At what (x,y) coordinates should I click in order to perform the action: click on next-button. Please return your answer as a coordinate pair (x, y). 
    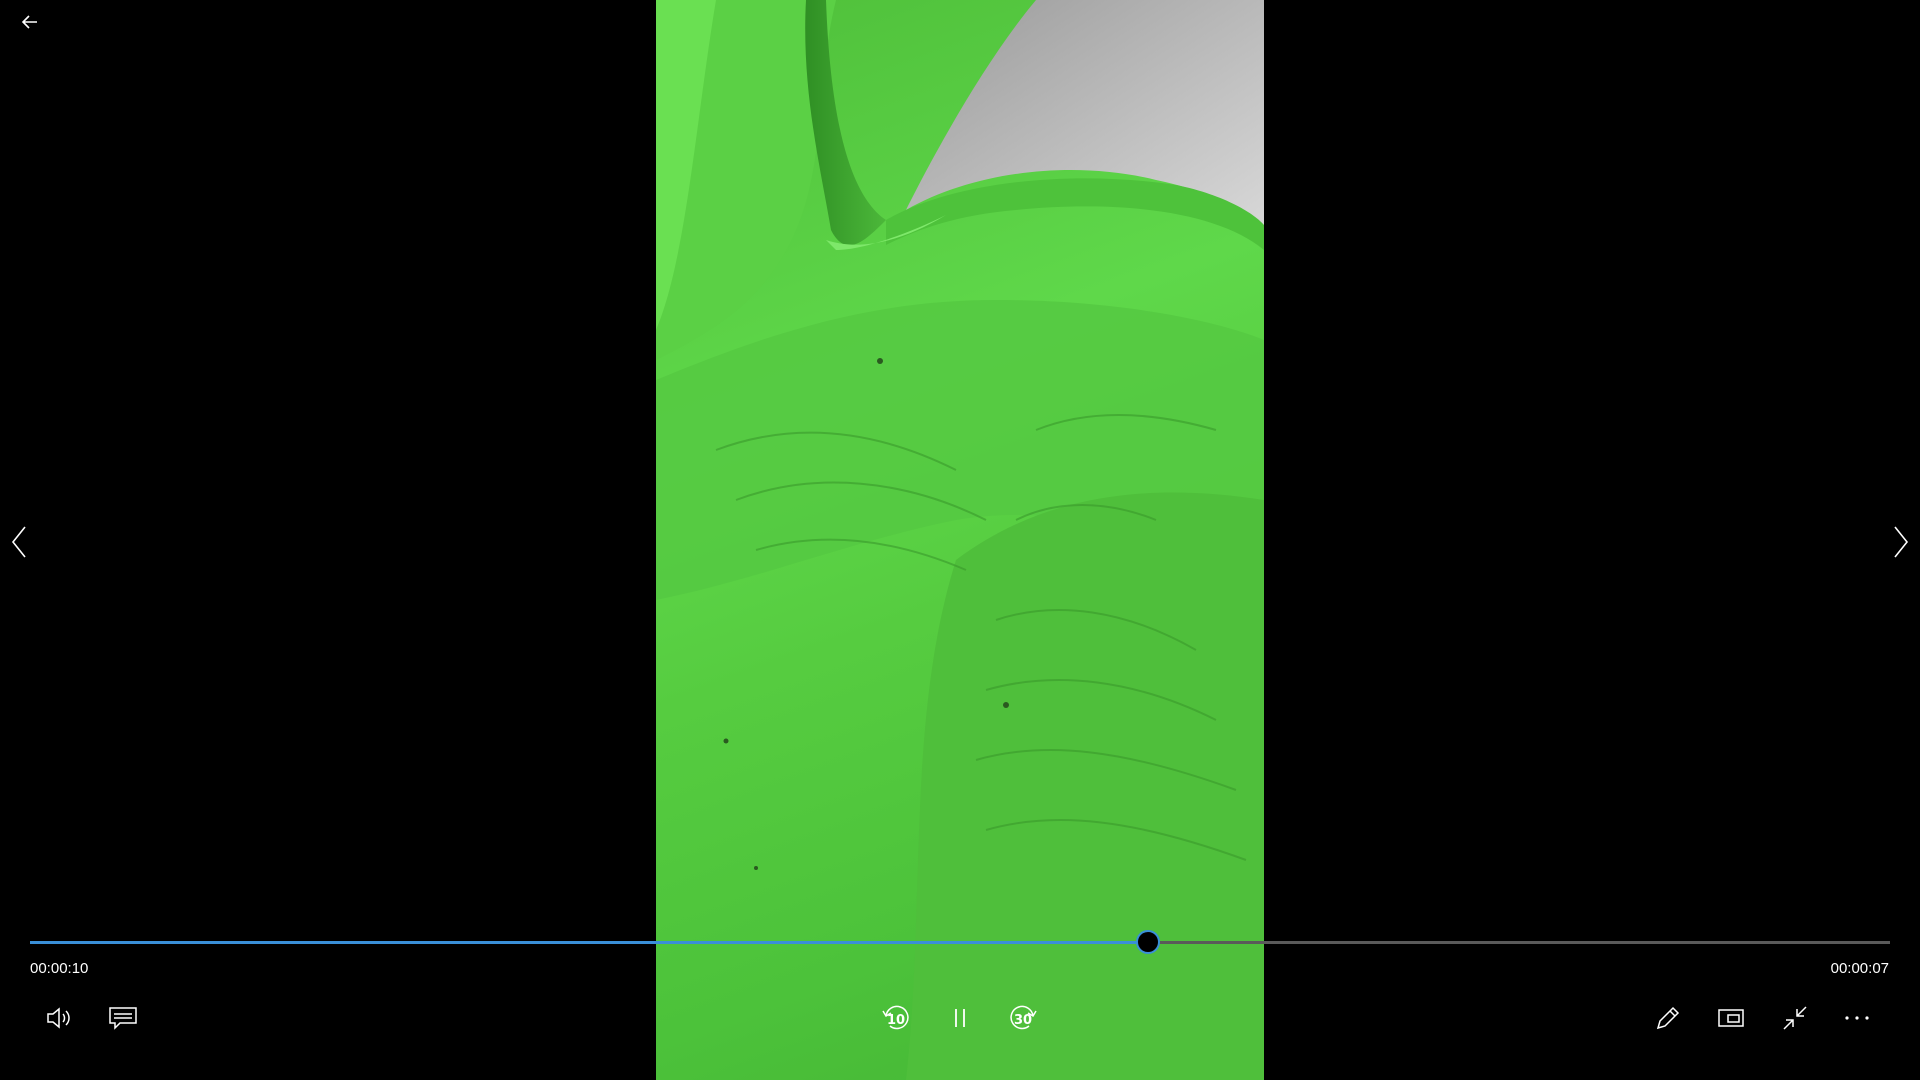
    Looking at the image, I should click on (1901, 542).